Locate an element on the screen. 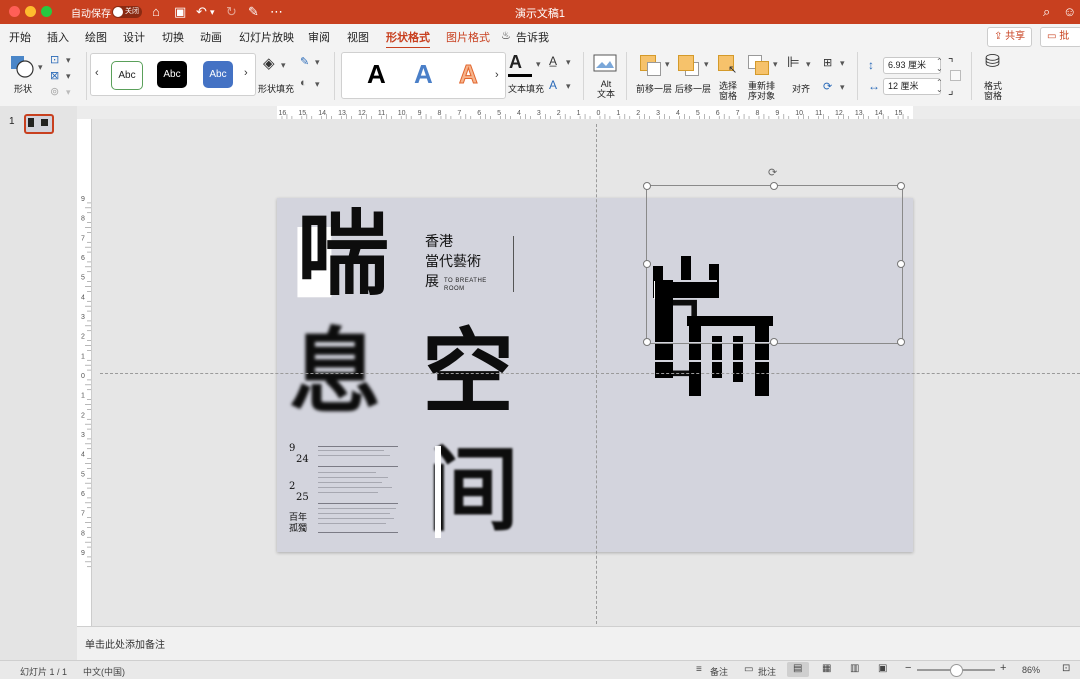 The image size is (1080, 679). wordart-orange: A is located at coordinates (469, 74).